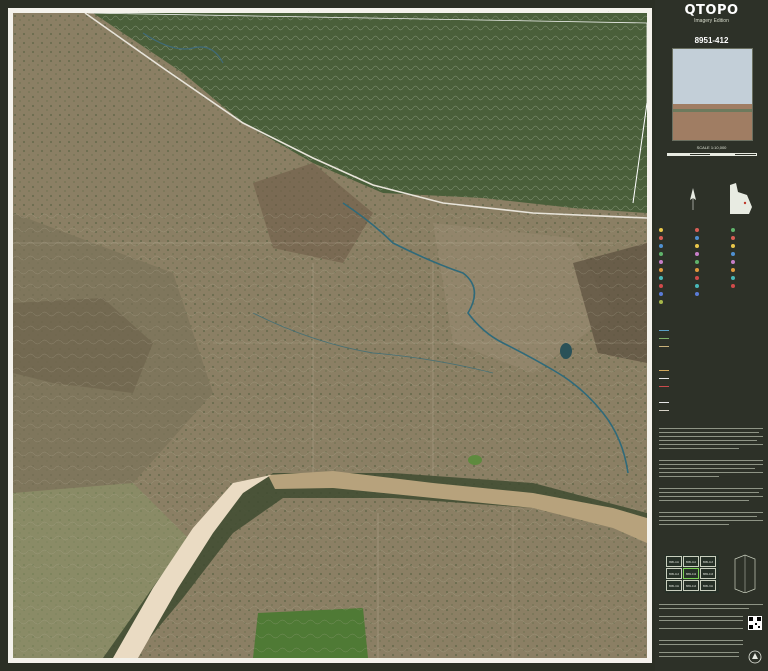 The image size is (768, 671). What do you see at coordinates (566, 351) in the screenshot?
I see `dam` at bounding box center [566, 351].